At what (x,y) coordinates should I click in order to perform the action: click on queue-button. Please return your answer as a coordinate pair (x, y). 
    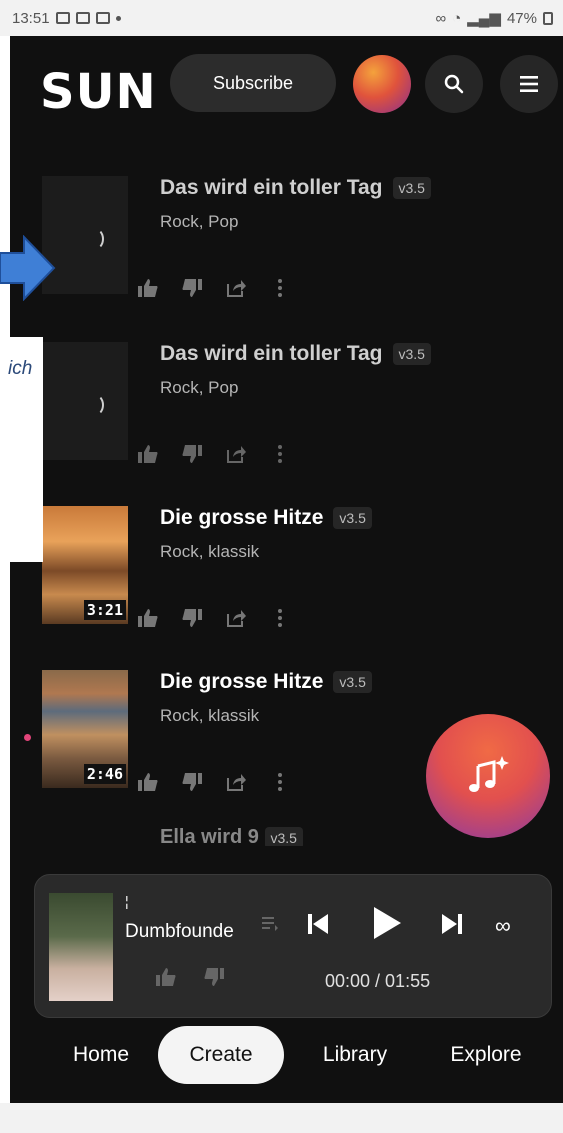
    Looking at the image, I should click on (270, 925).